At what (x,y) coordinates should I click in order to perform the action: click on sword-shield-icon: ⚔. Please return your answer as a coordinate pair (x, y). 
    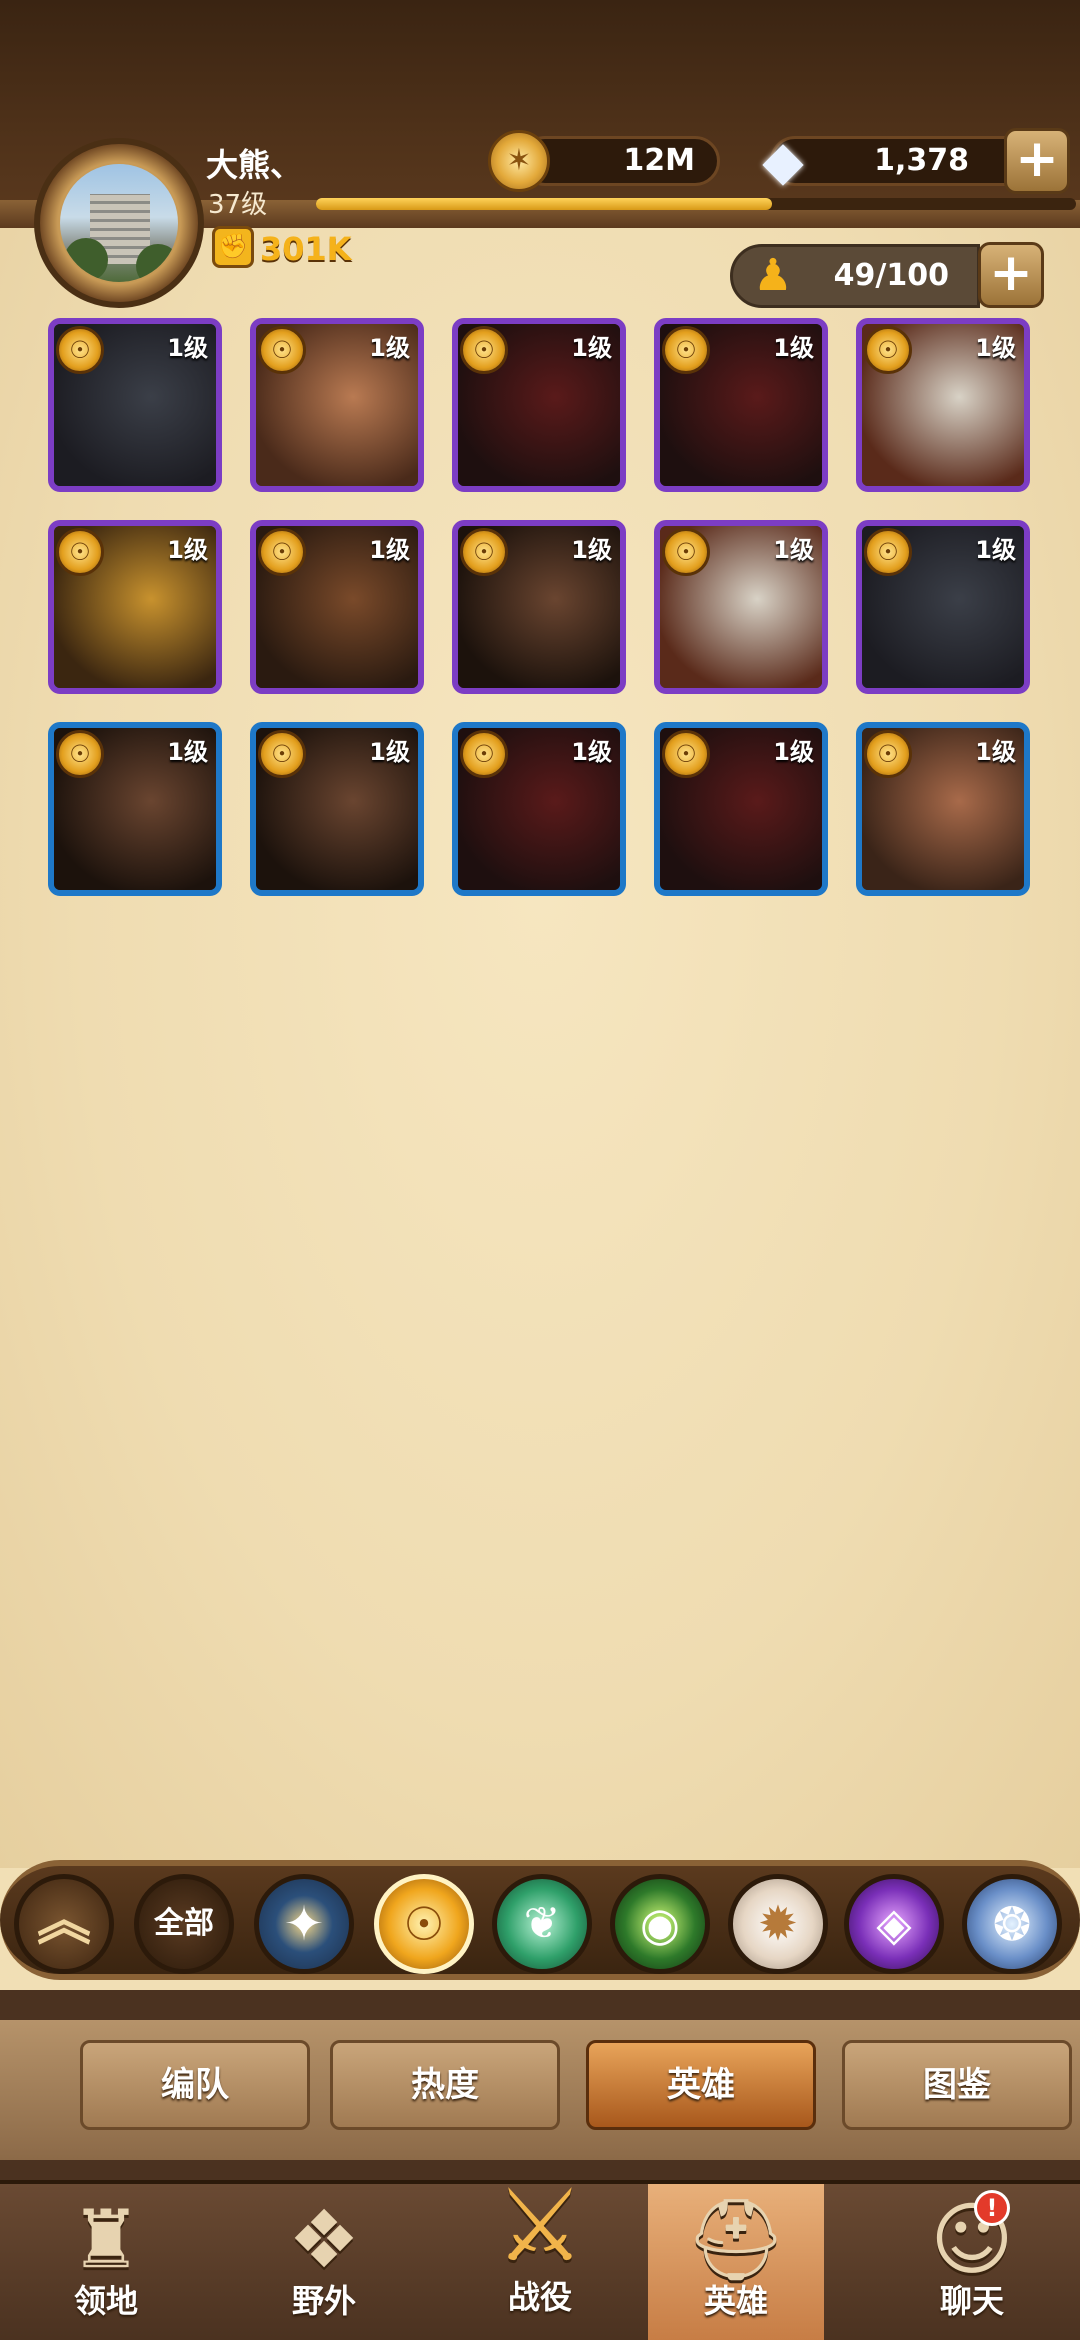
    Looking at the image, I should click on (540, 2225).